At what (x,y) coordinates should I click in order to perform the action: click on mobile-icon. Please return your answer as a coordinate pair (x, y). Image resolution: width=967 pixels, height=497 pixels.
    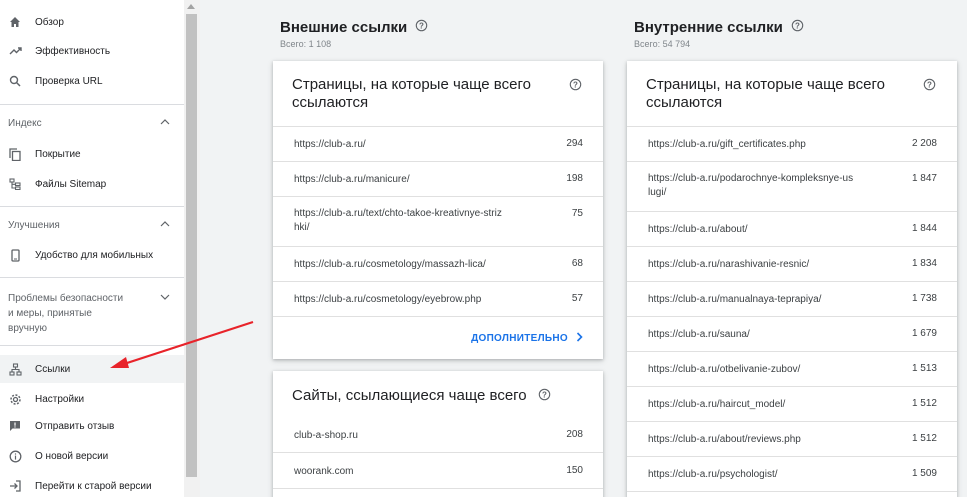
    Looking at the image, I should click on (15, 255).